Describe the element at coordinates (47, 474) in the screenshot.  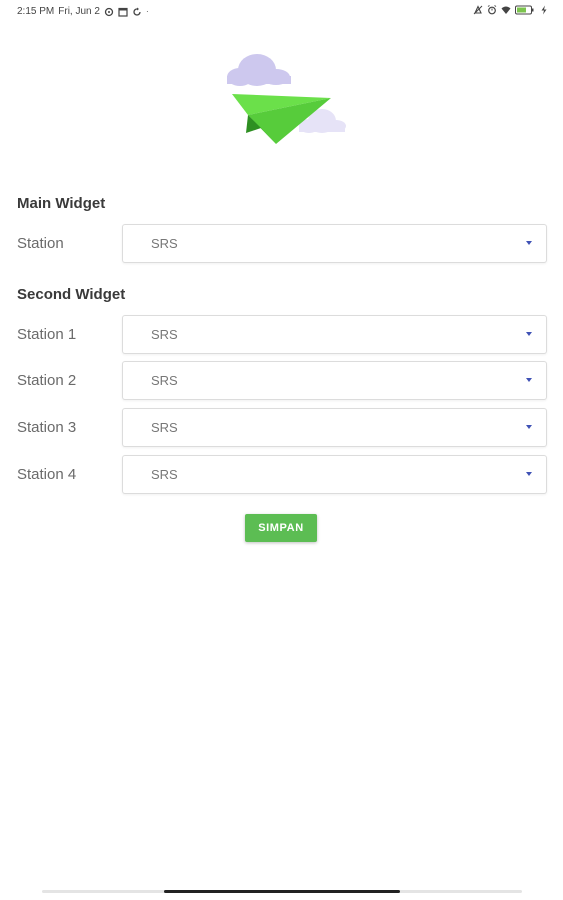
I see `station-4-label: Station 4` at that location.